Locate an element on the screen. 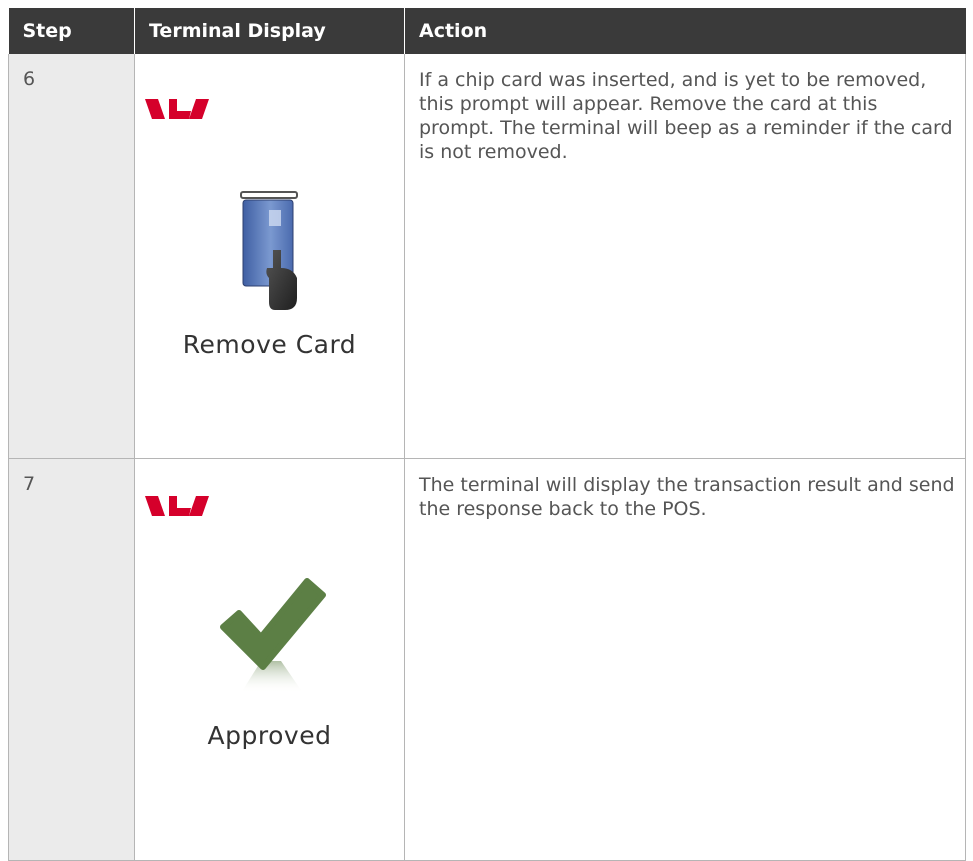 This screenshot has width=973, height=861. approved-checkmark-icon is located at coordinates (273, 635).